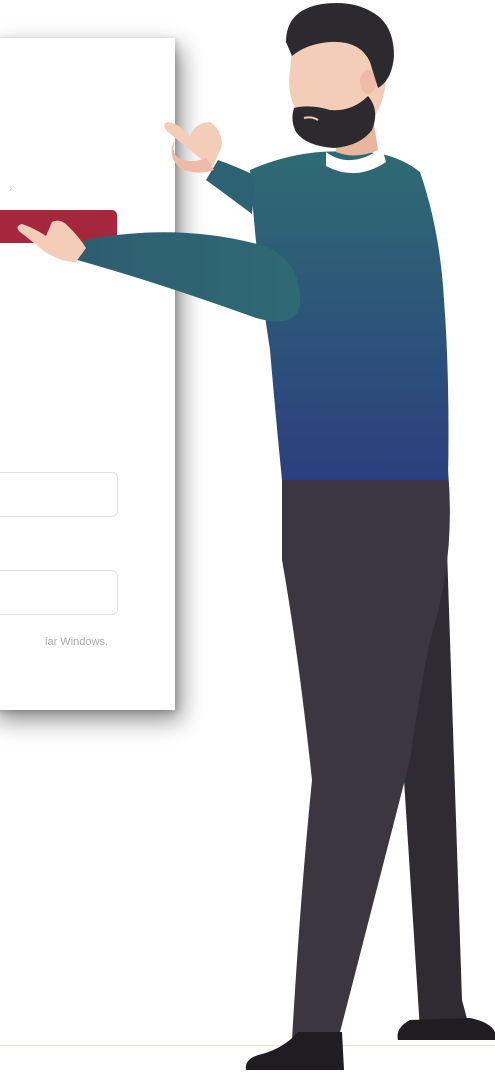 The height and width of the screenshot is (1072, 495). Describe the element at coordinates (446, 1029) in the screenshot. I see `back-shoe` at that location.